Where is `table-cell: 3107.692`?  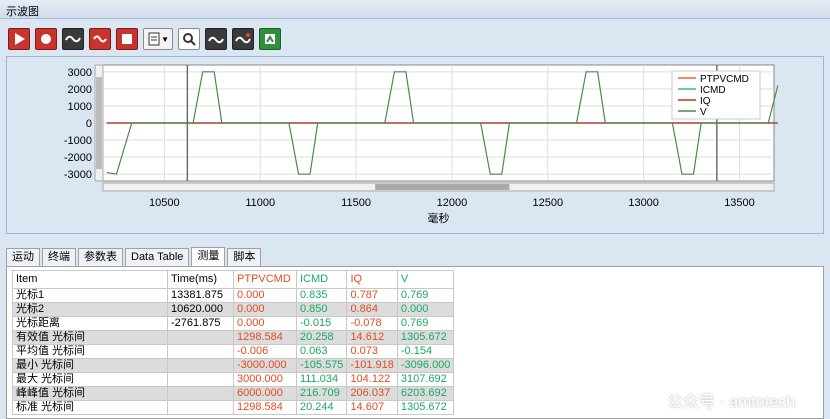 table-cell: 3107.692 is located at coordinates (425, 379).